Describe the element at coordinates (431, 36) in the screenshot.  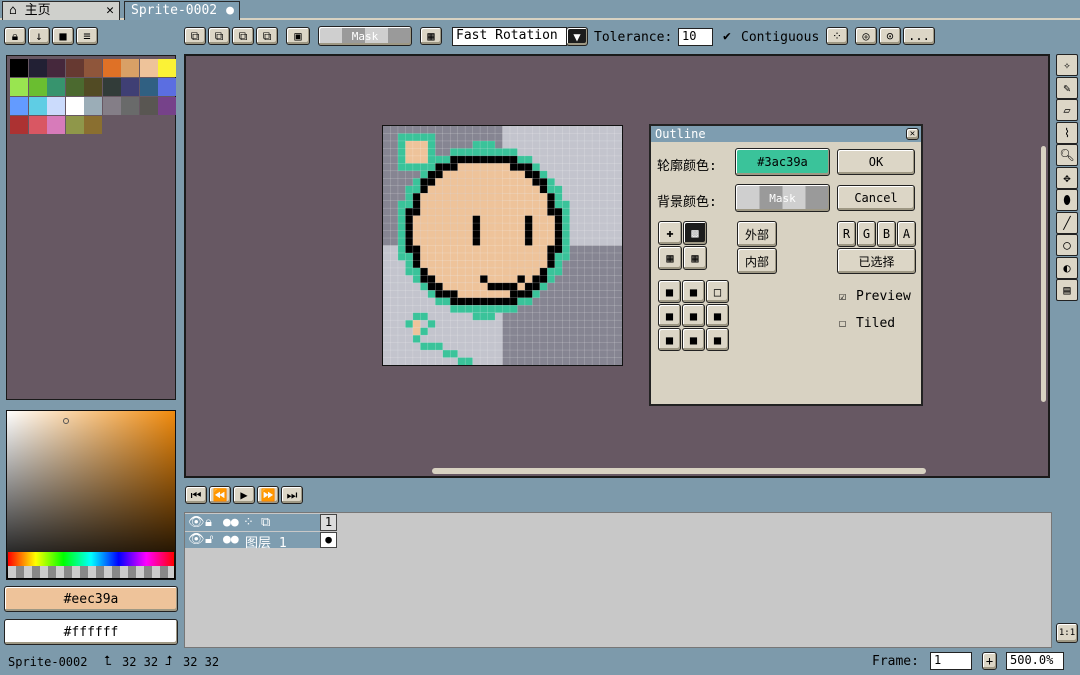
I see `grid-button: ▦` at that location.